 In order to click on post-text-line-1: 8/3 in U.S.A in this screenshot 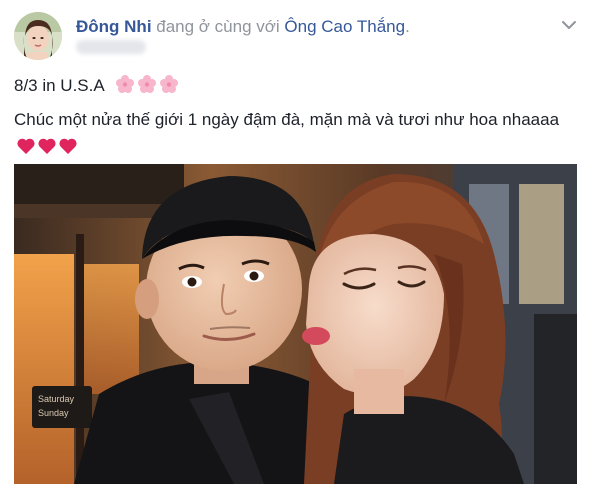, I will do `click(96, 86)`.